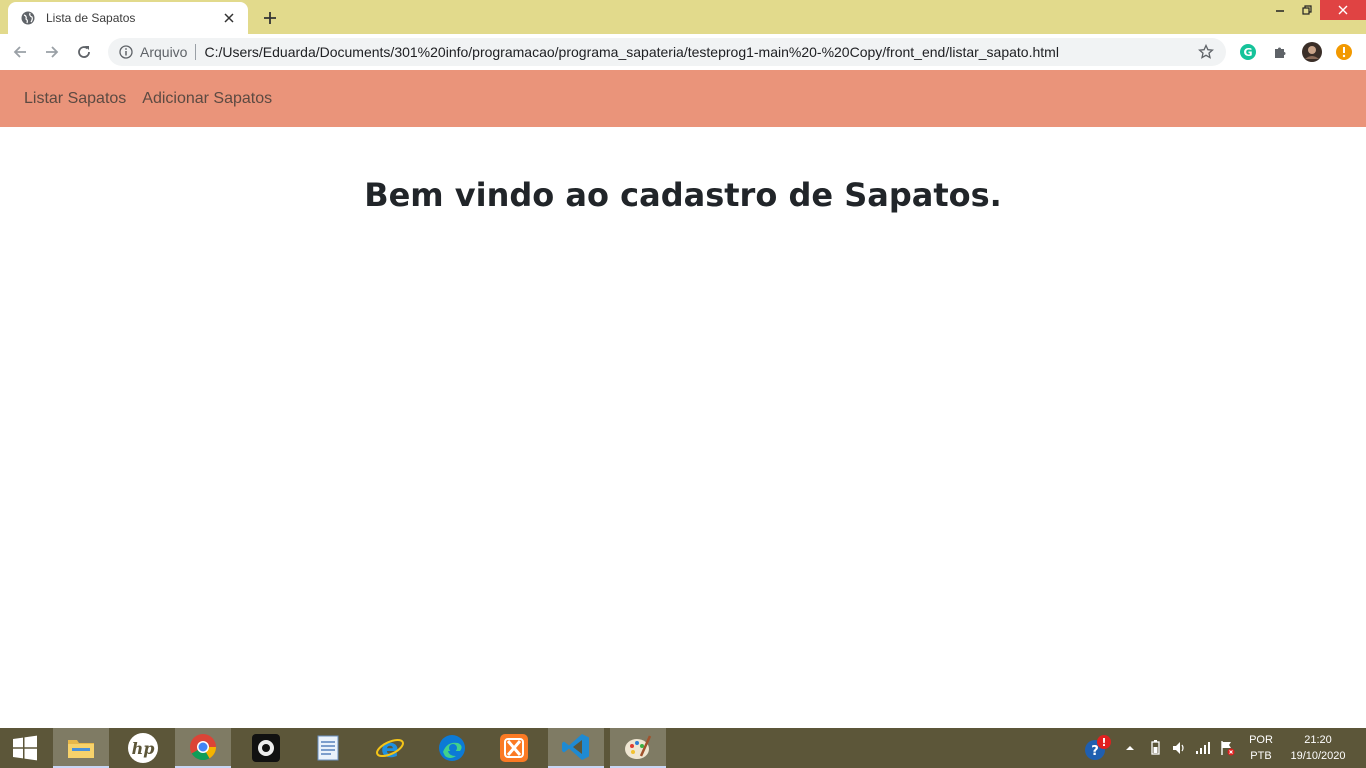 This screenshot has height=768, width=1366. I want to click on flag-notification-icon, so click(1227, 748).